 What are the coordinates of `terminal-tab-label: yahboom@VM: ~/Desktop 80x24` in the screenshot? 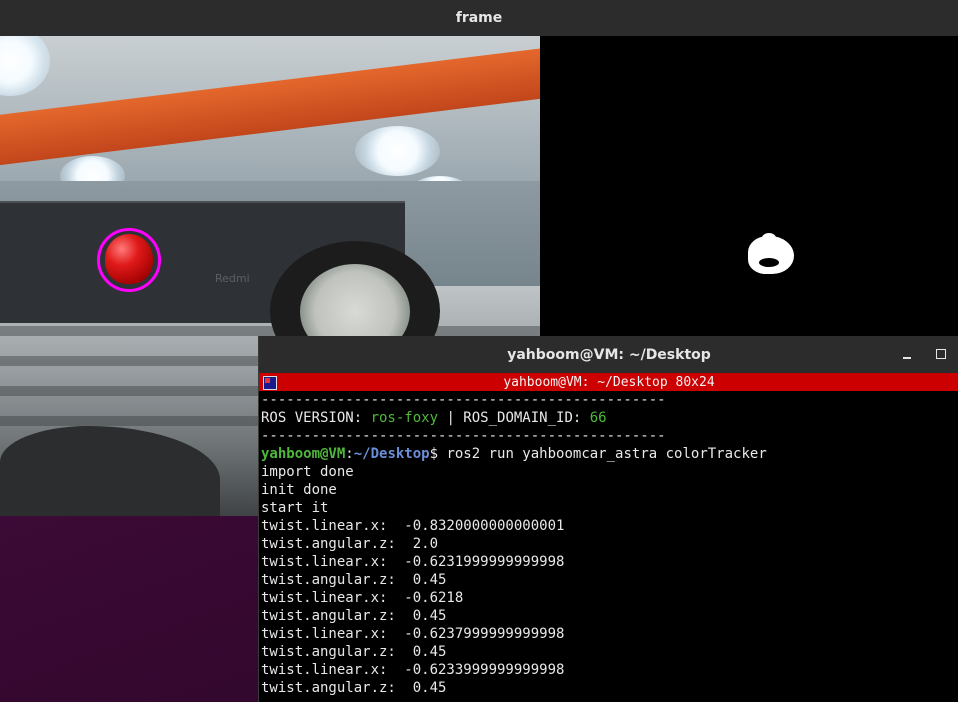 It's located at (609, 382).